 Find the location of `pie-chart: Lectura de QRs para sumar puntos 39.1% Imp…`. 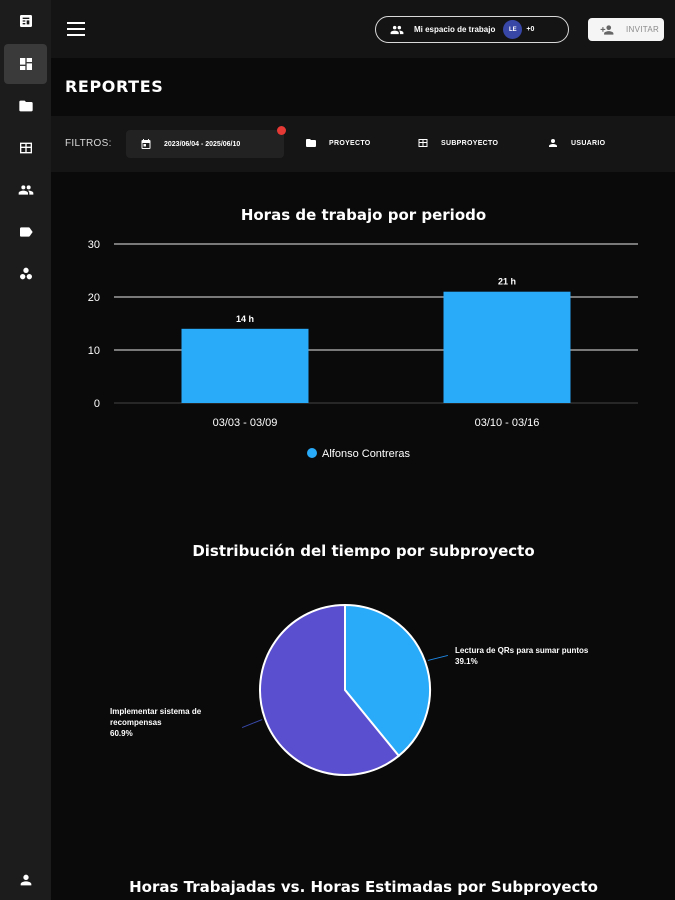

pie-chart: Lectura de QRs para sumar puntos 39.1% Imp… is located at coordinates (349, 689).